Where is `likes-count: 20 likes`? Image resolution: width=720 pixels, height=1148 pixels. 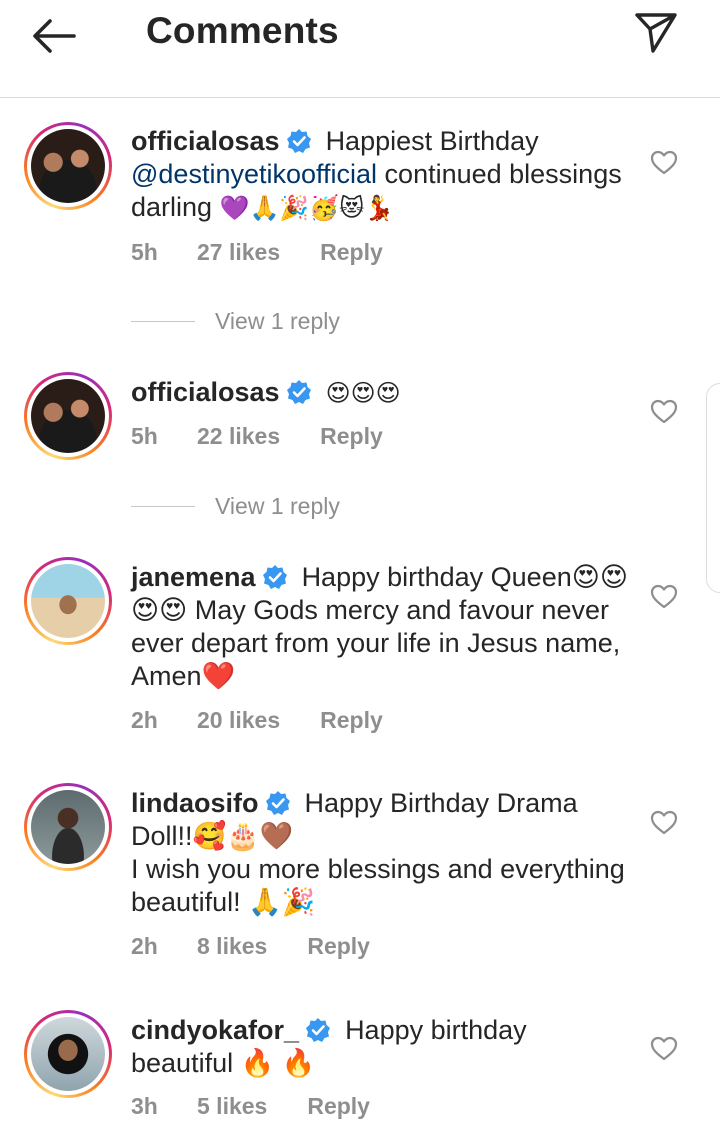 likes-count: 20 likes is located at coordinates (238, 720).